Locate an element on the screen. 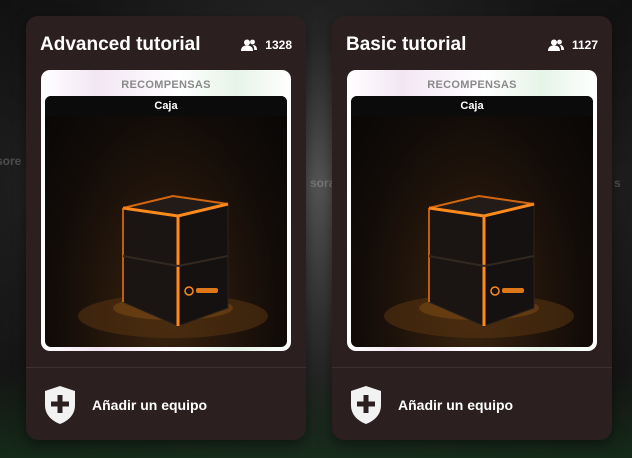 The image size is (632, 458). background-blur-text: sore is located at coordinates (11, 161).